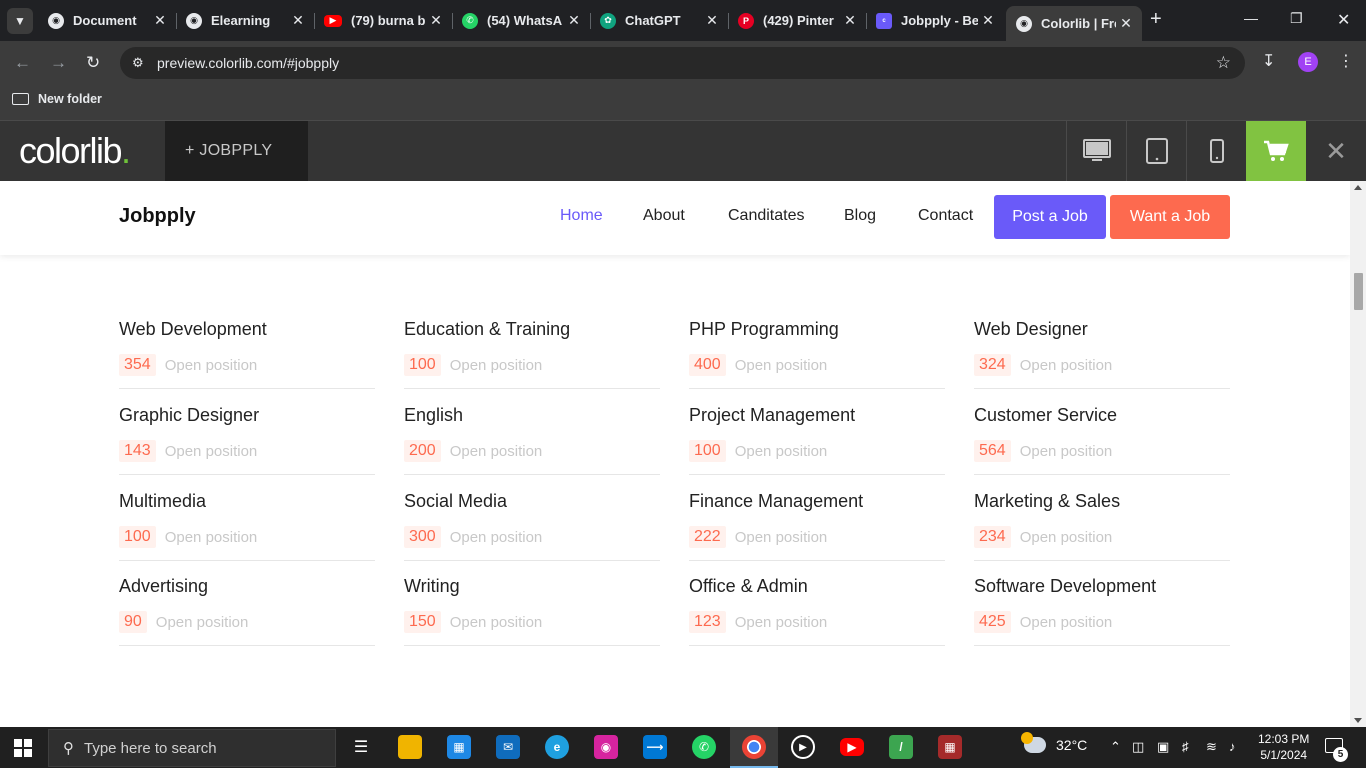 The image size is (1366, 768). Describe the element at coordinates (817, 415) in the screenshot. I see `category-name: Project Management` at that location.